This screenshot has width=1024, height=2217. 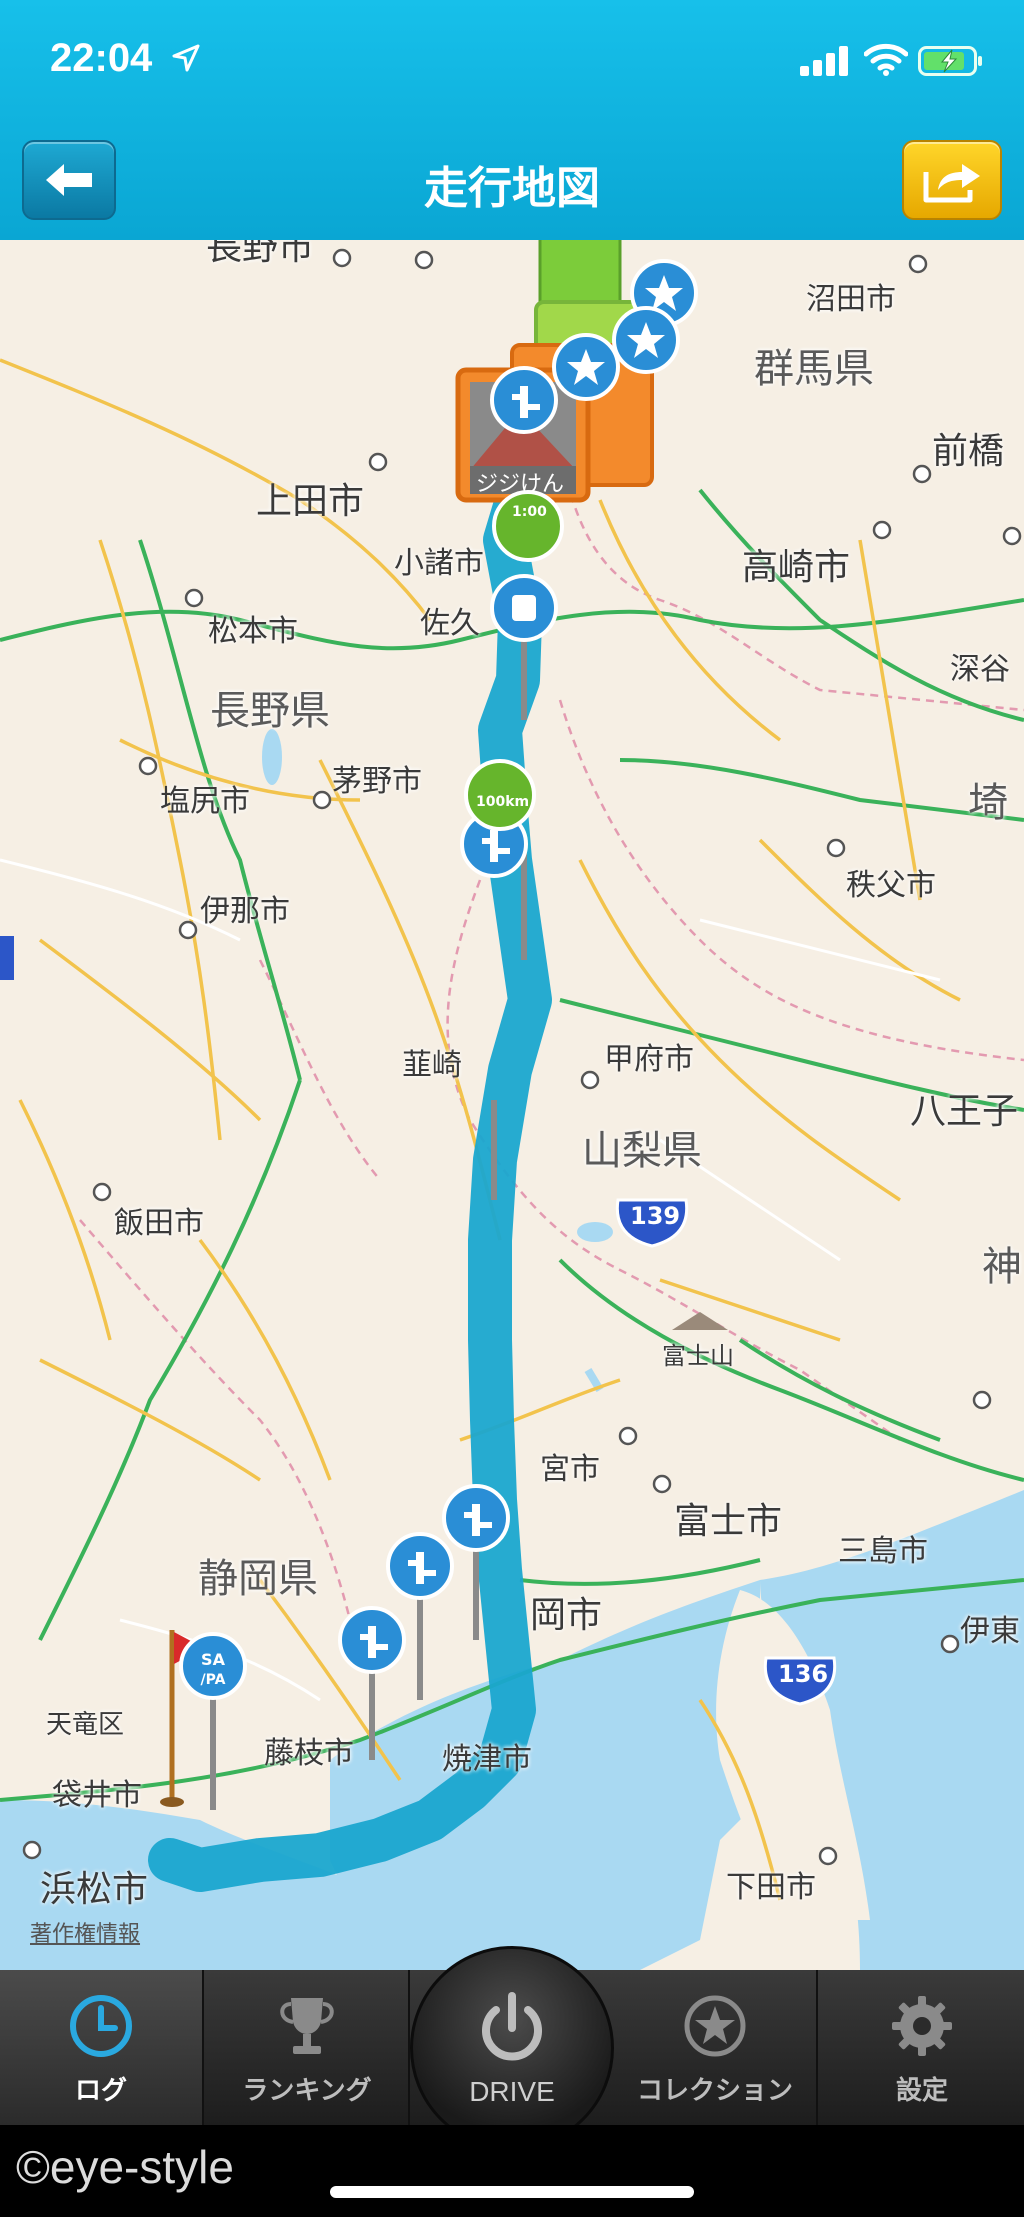 I want to click on drive-button: DRIVE, so click(x=512, y=2048).